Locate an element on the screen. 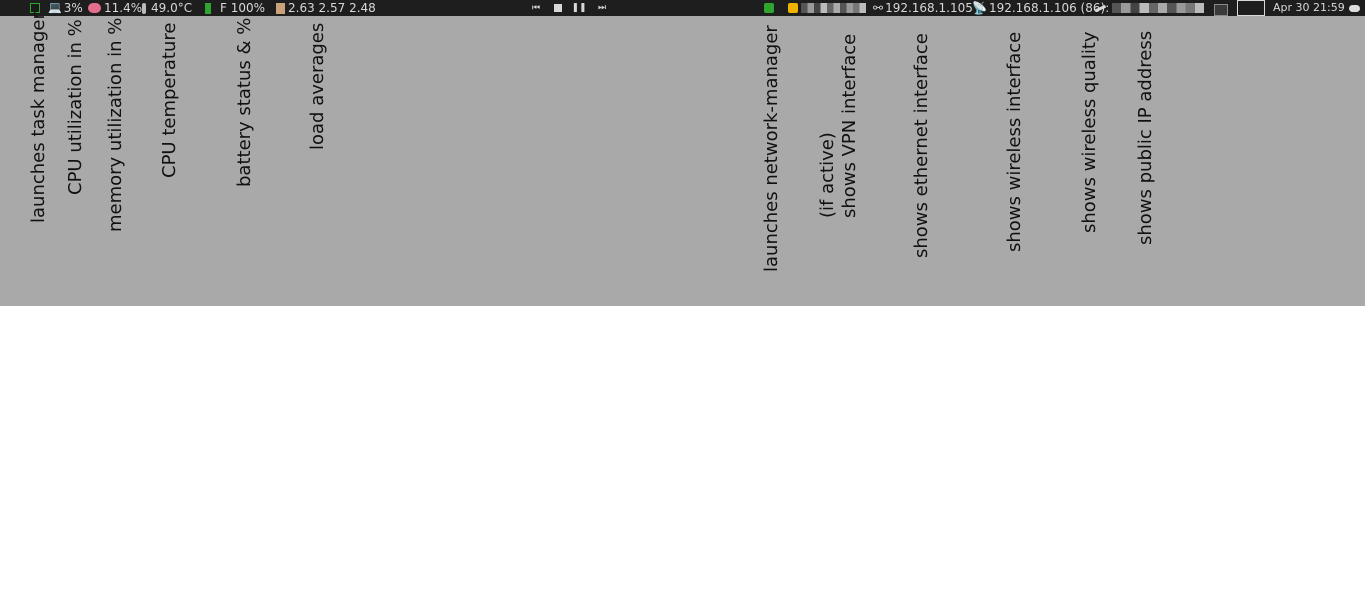  annotation-network-manager: launches network-manager is located at coordinates (771, 149).